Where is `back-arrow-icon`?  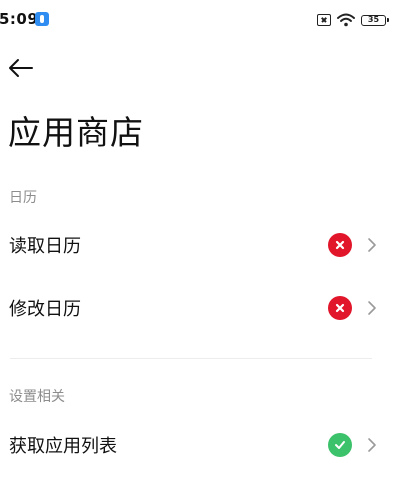
back-arrow-icon is located at coordinates (21, 68).